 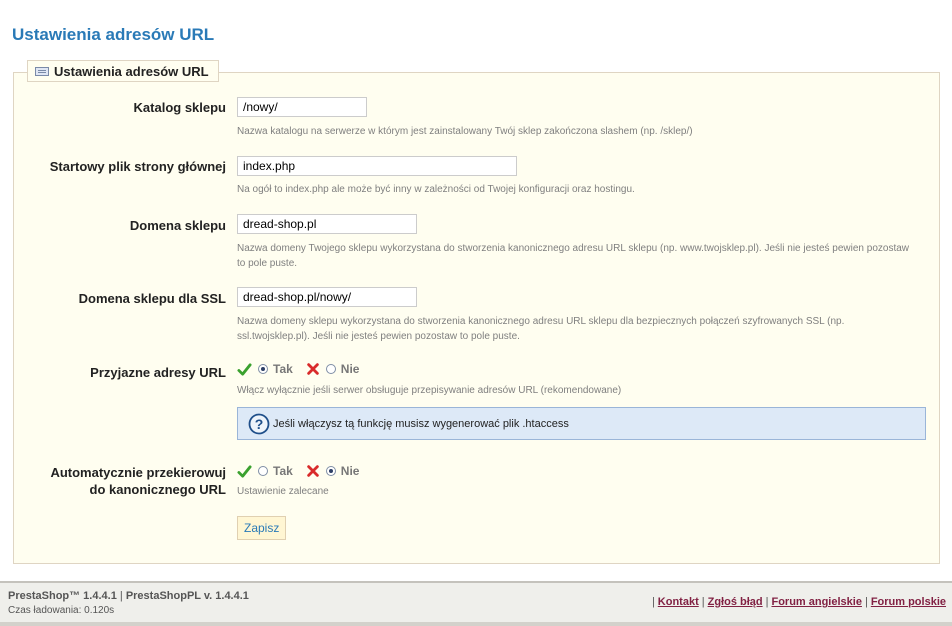 I want to click on canonical-redirect-label-line1: Automatycznie przekierowuj, so click(x=138, y=472).